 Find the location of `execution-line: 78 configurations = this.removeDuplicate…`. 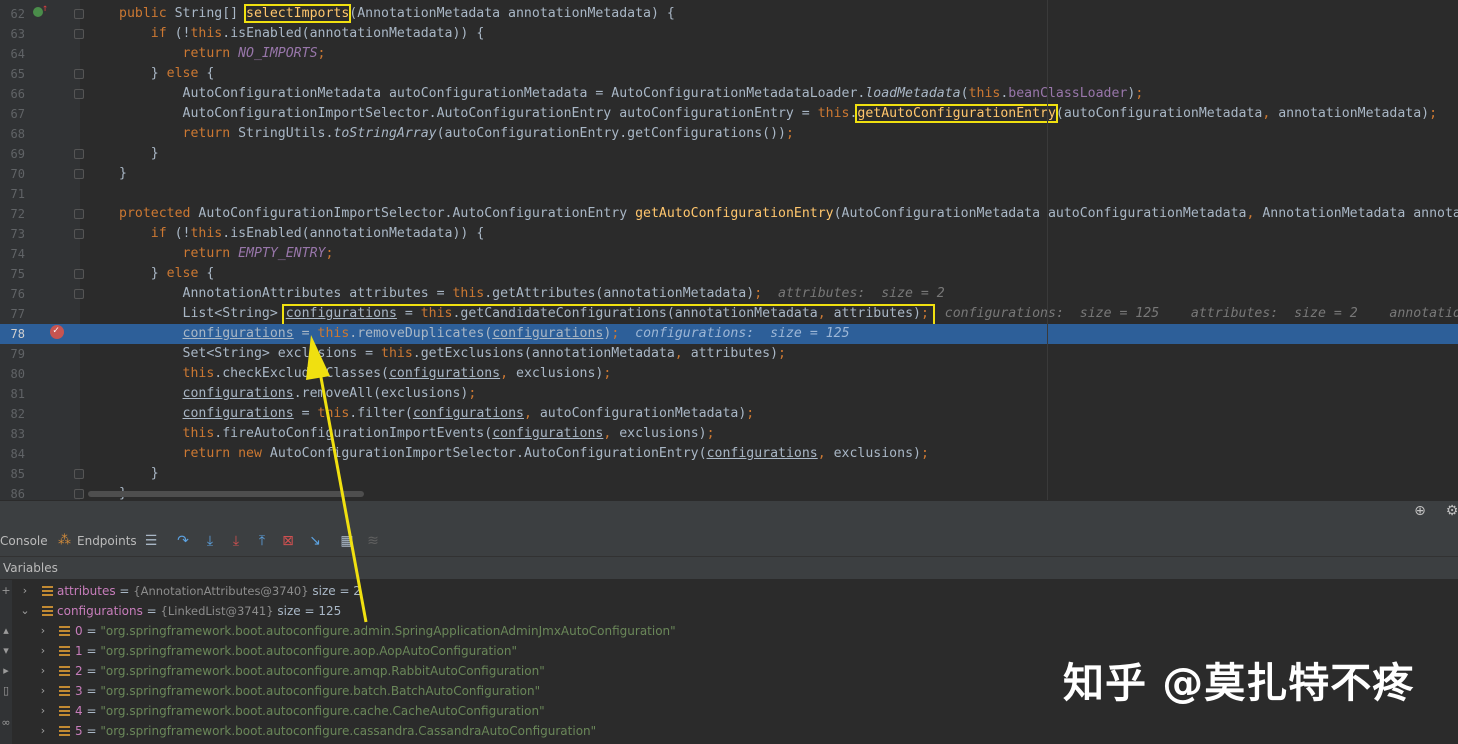

execution-line: 78 configurations = this.removeDuplicate… is located at coordinates (729, 334).